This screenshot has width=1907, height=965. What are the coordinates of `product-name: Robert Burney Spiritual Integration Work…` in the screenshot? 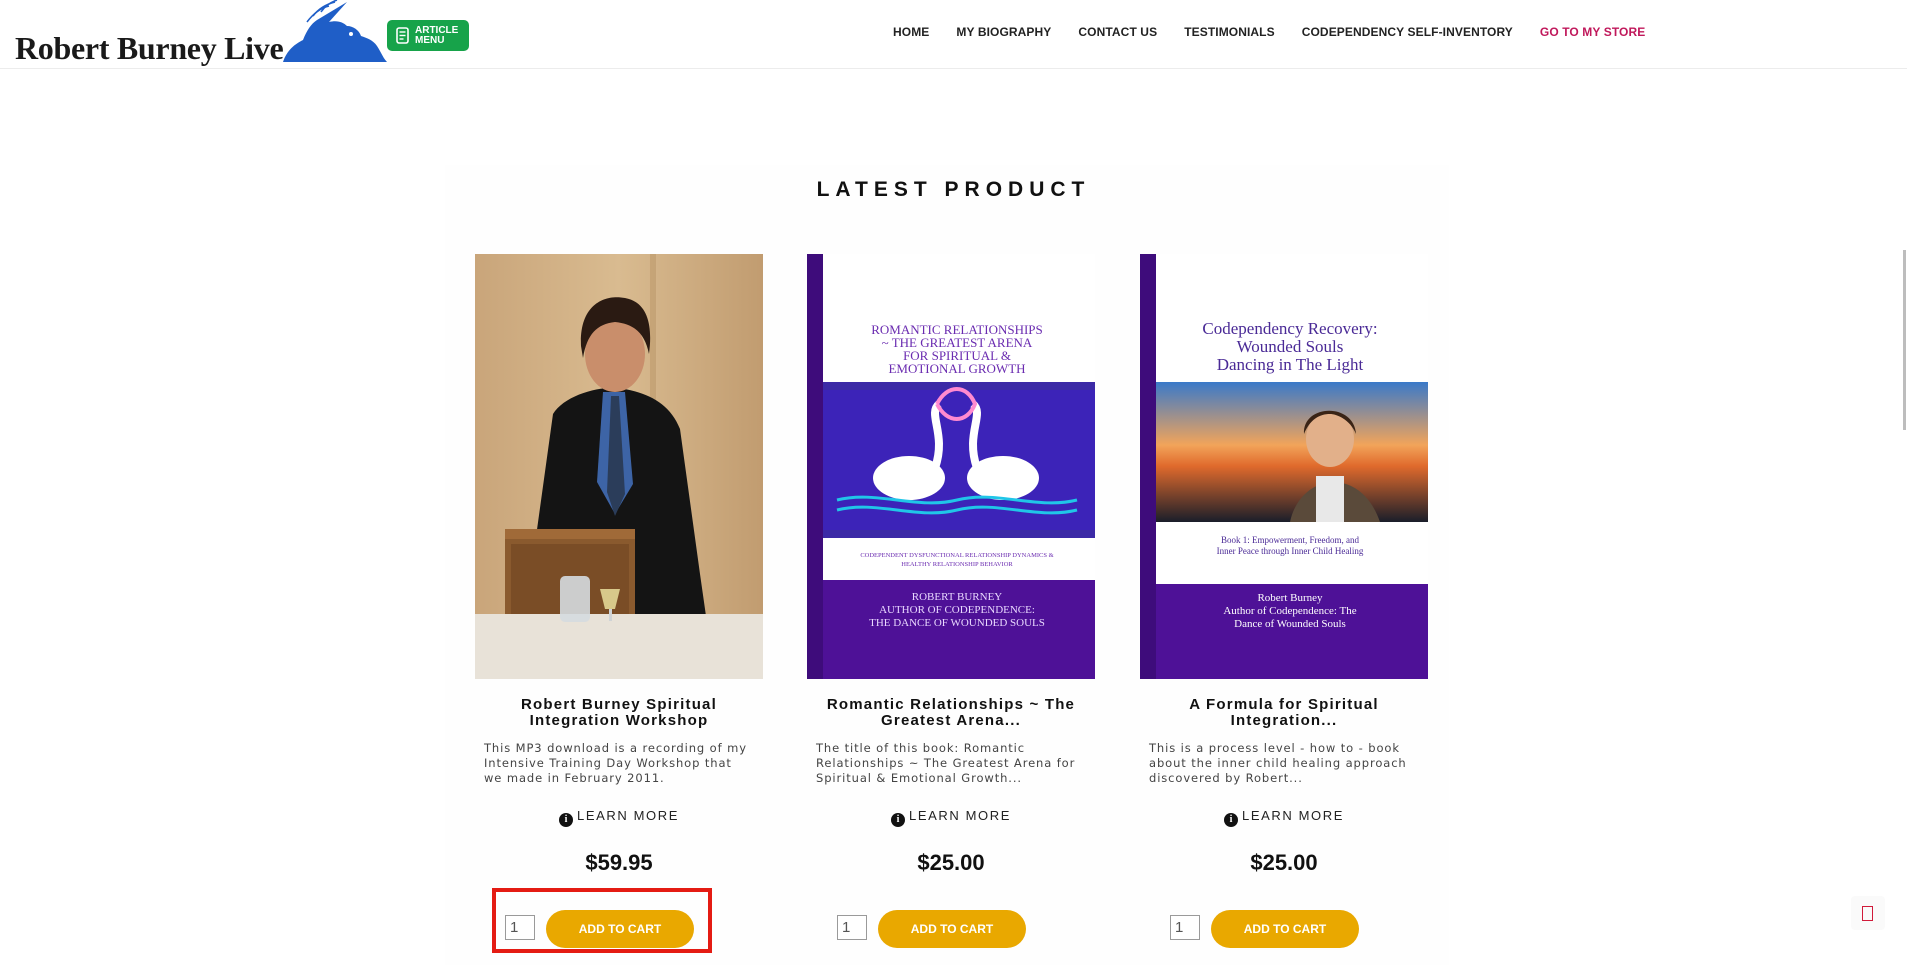 It's located at (619, 713).